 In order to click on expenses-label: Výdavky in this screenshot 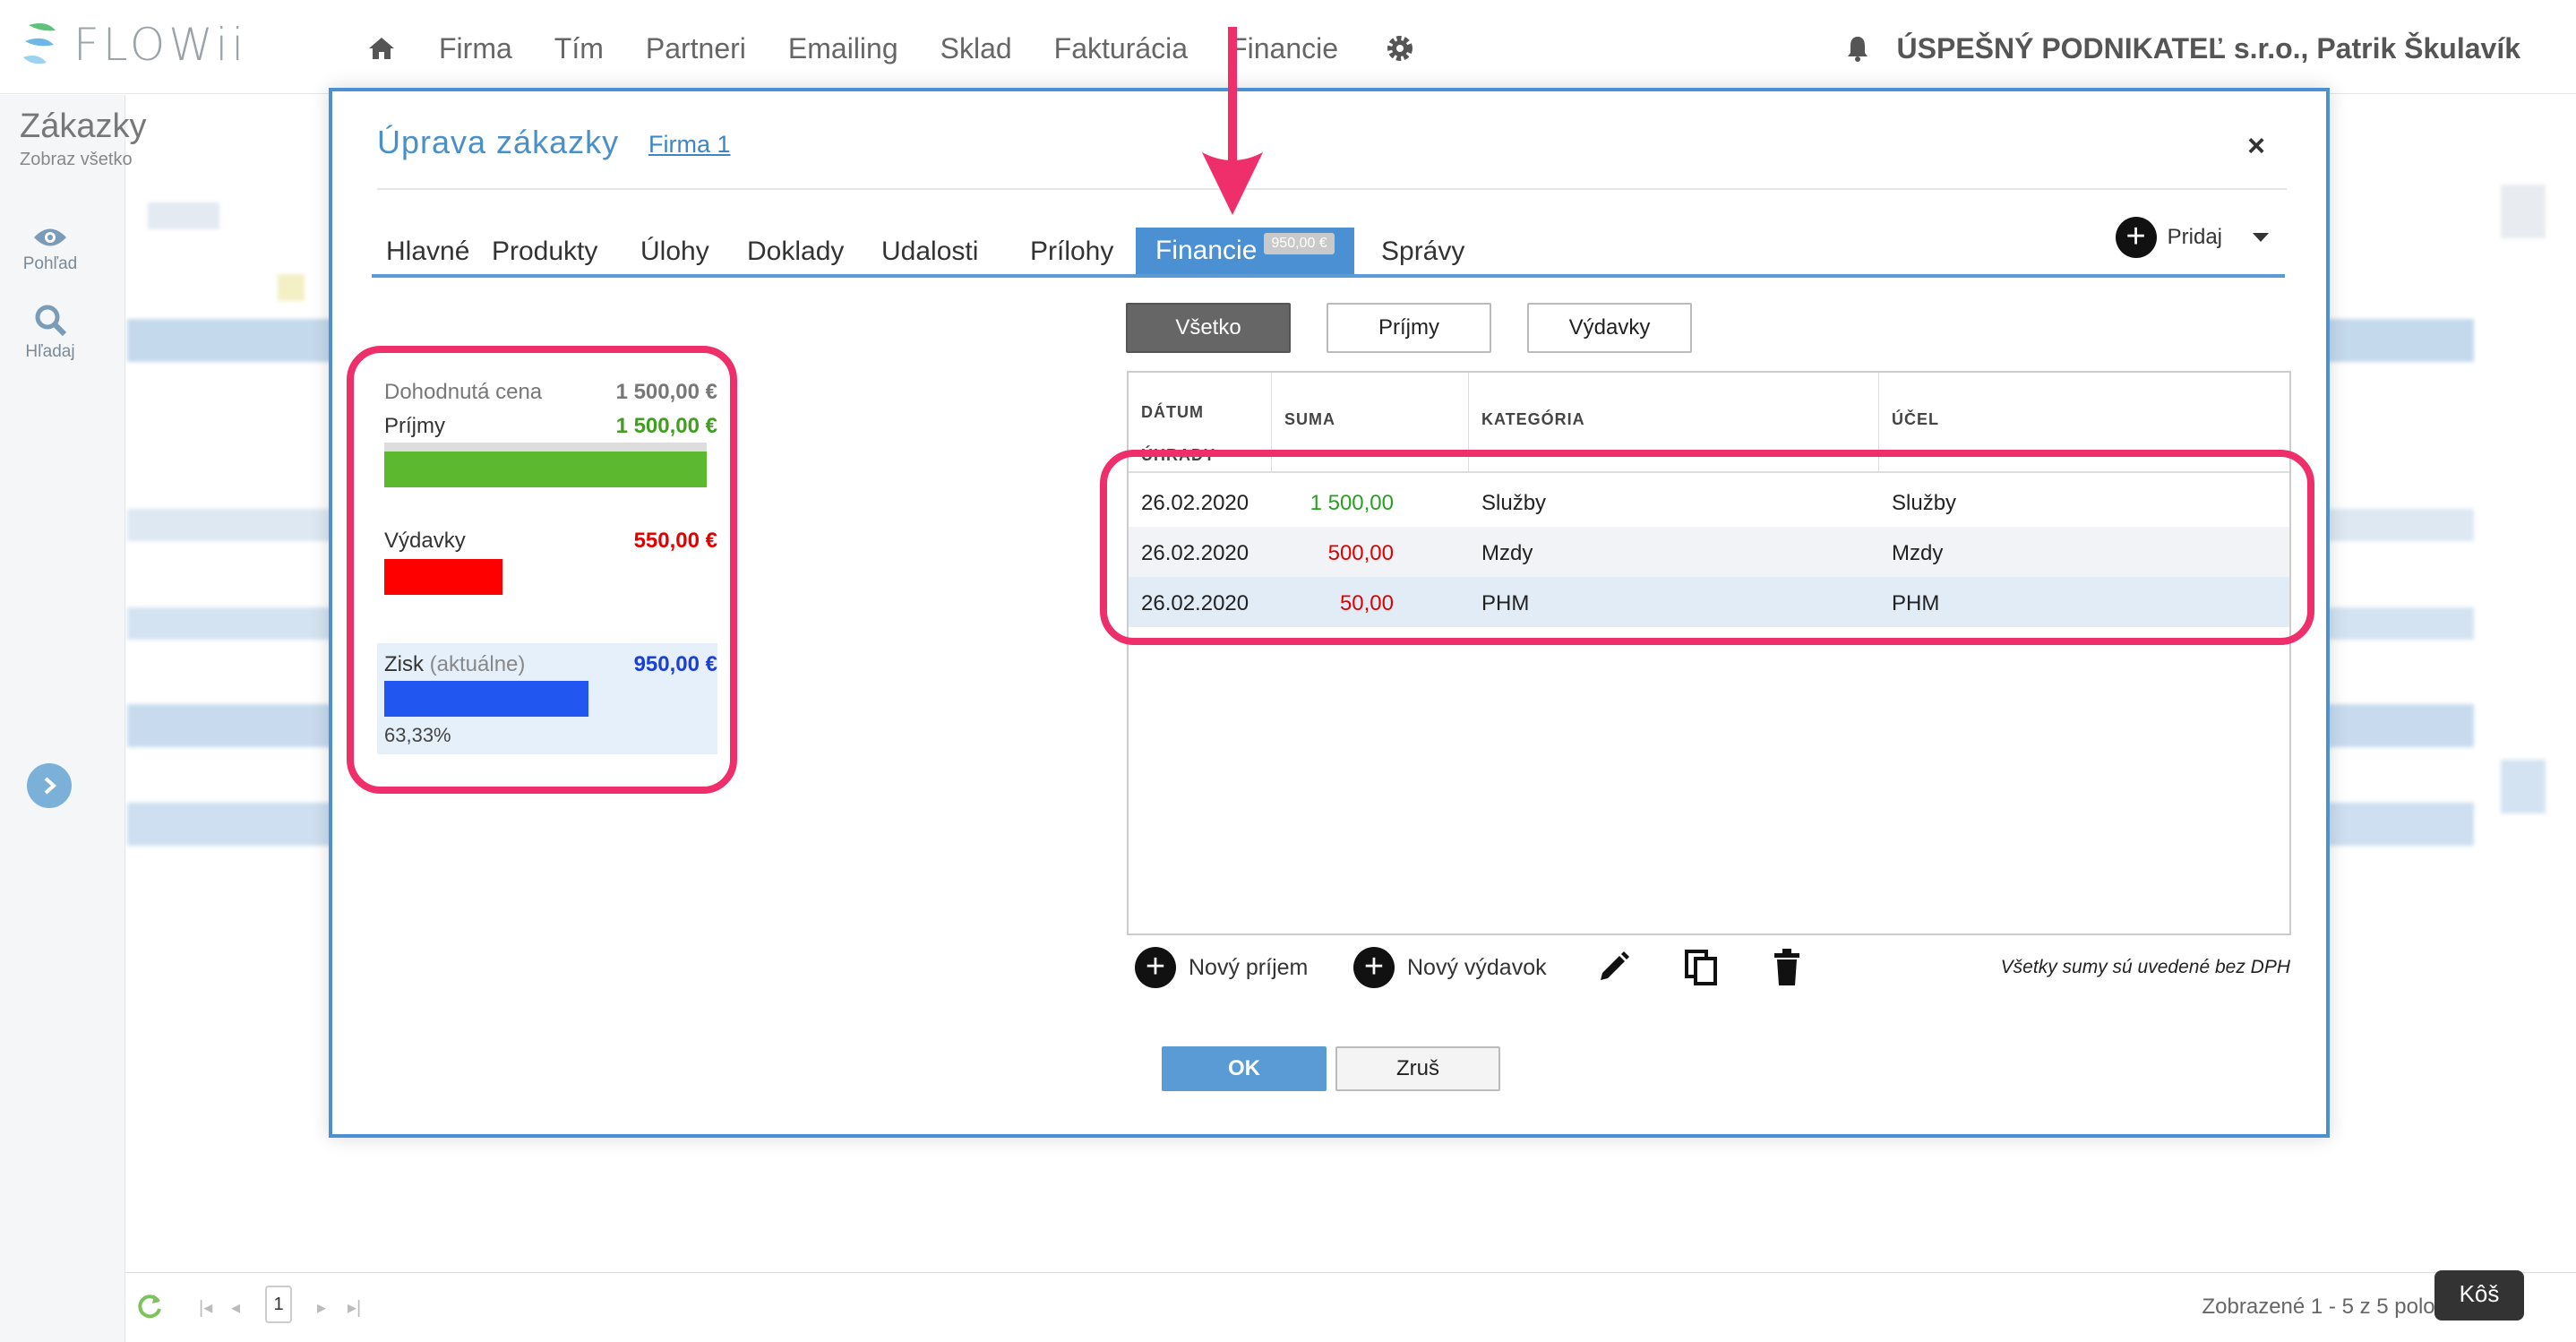, I will do `click(425, 541)`.